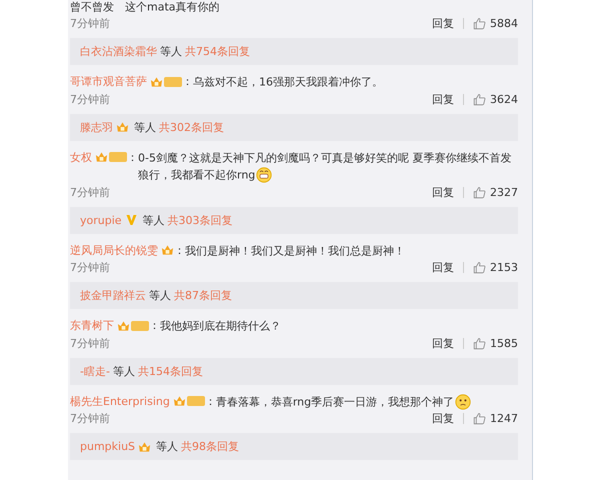  Describe the element at coordinates (114, 250) in the screenshot. I see `user-name-link: 逆风局局长的锐雯` at that location.